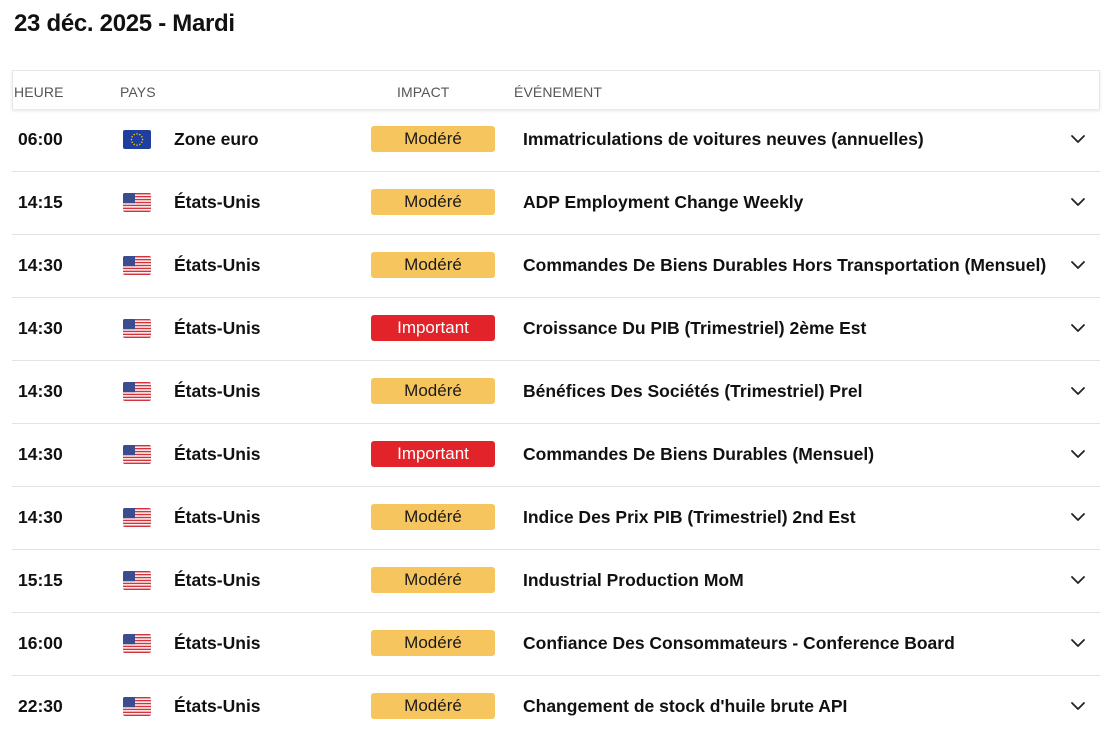  What do you see at coordinates (695, 328) in the screenshot?
I see `event-name: Croissance Du PIB (Trimestriel) 2ème Est` at bounding box center [695, 328].